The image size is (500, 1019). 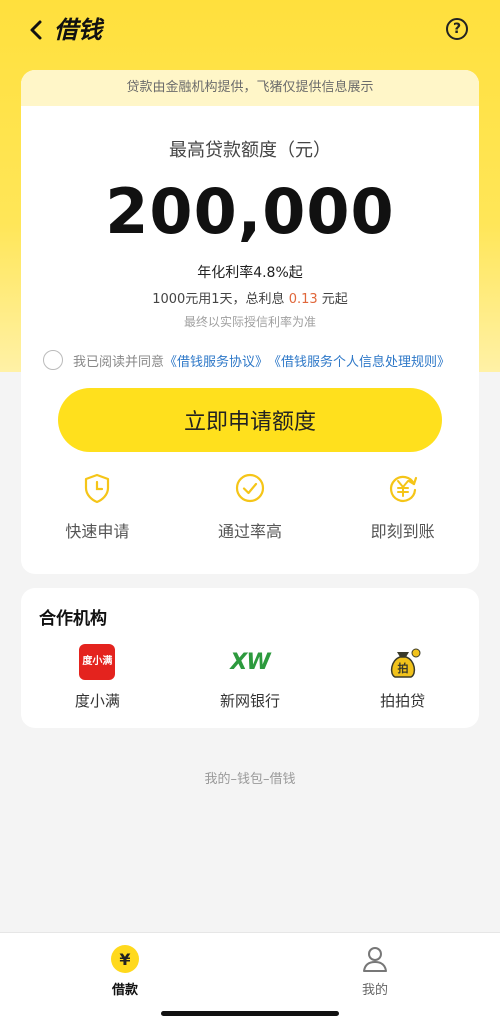 I want to click on feature-high-approval: 通过率高, so click(x=250, y=512).